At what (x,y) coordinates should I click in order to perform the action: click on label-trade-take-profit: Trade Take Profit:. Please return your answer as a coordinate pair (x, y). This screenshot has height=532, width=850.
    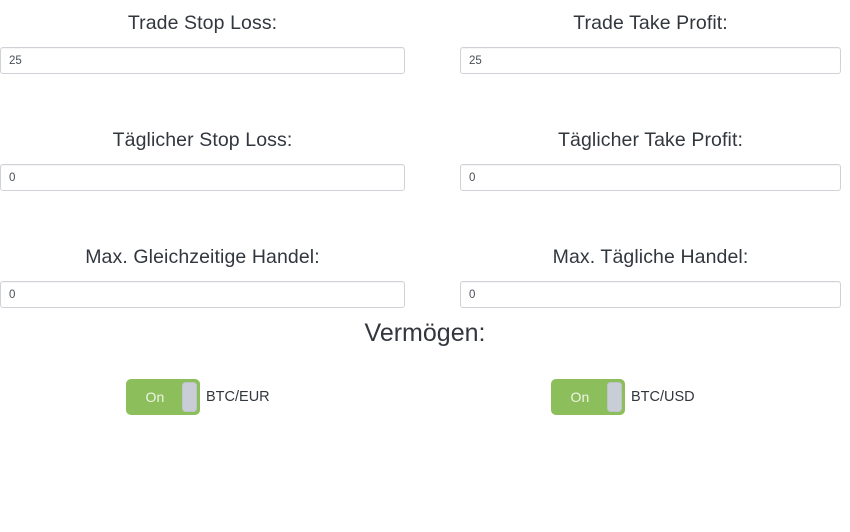
    Looking at the image, I should click on (650, 23).